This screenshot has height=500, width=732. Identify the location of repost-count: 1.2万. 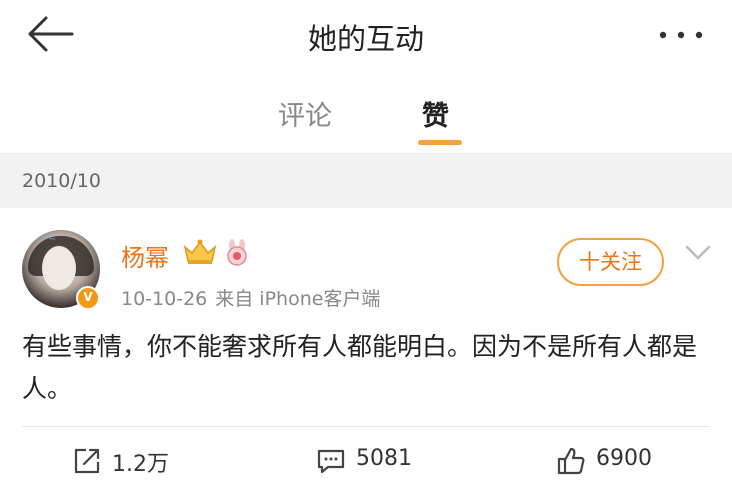
(140, 464).